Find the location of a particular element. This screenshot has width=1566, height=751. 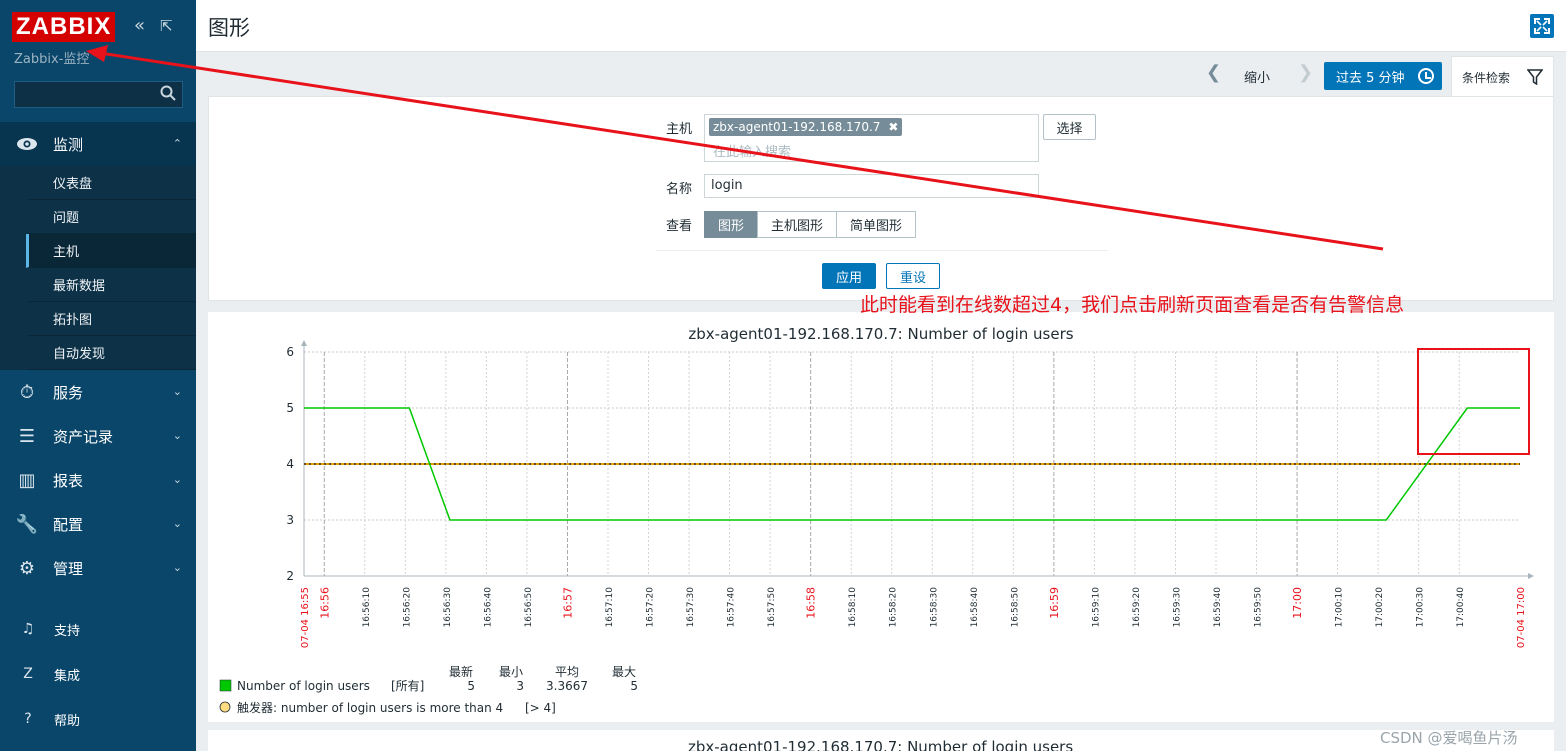

x-tick-label: 16:58:50 is located at coordinates (1015, 607).